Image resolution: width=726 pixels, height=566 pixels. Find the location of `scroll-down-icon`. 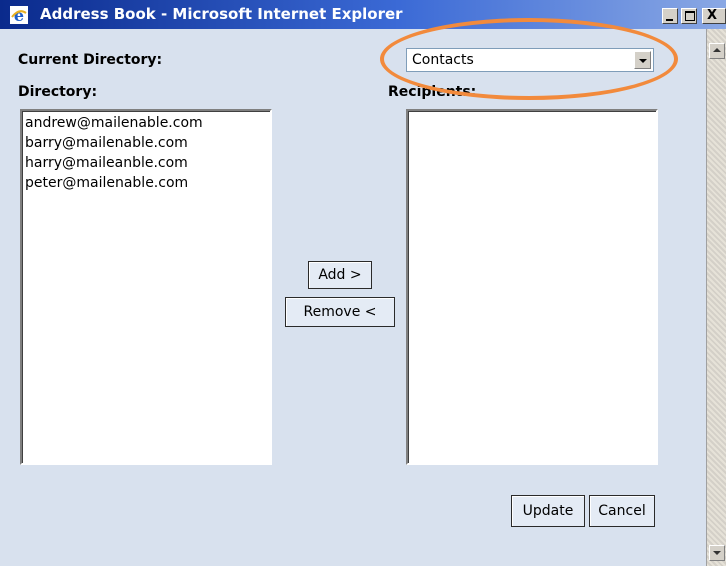

scroll-down-icon is located at coordinates (717, 553).